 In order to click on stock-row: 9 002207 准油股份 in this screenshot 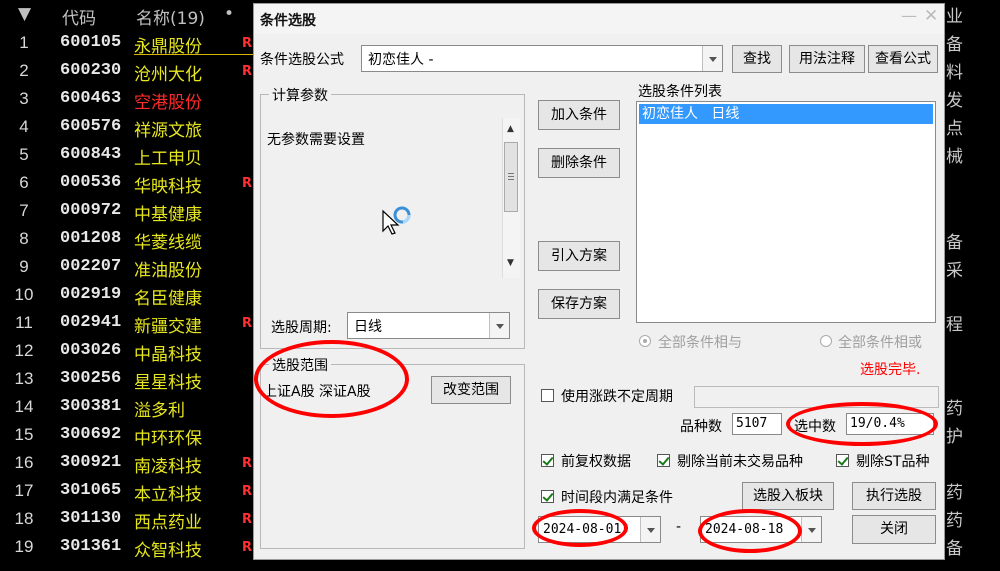, I will do `click(130, 268)`.